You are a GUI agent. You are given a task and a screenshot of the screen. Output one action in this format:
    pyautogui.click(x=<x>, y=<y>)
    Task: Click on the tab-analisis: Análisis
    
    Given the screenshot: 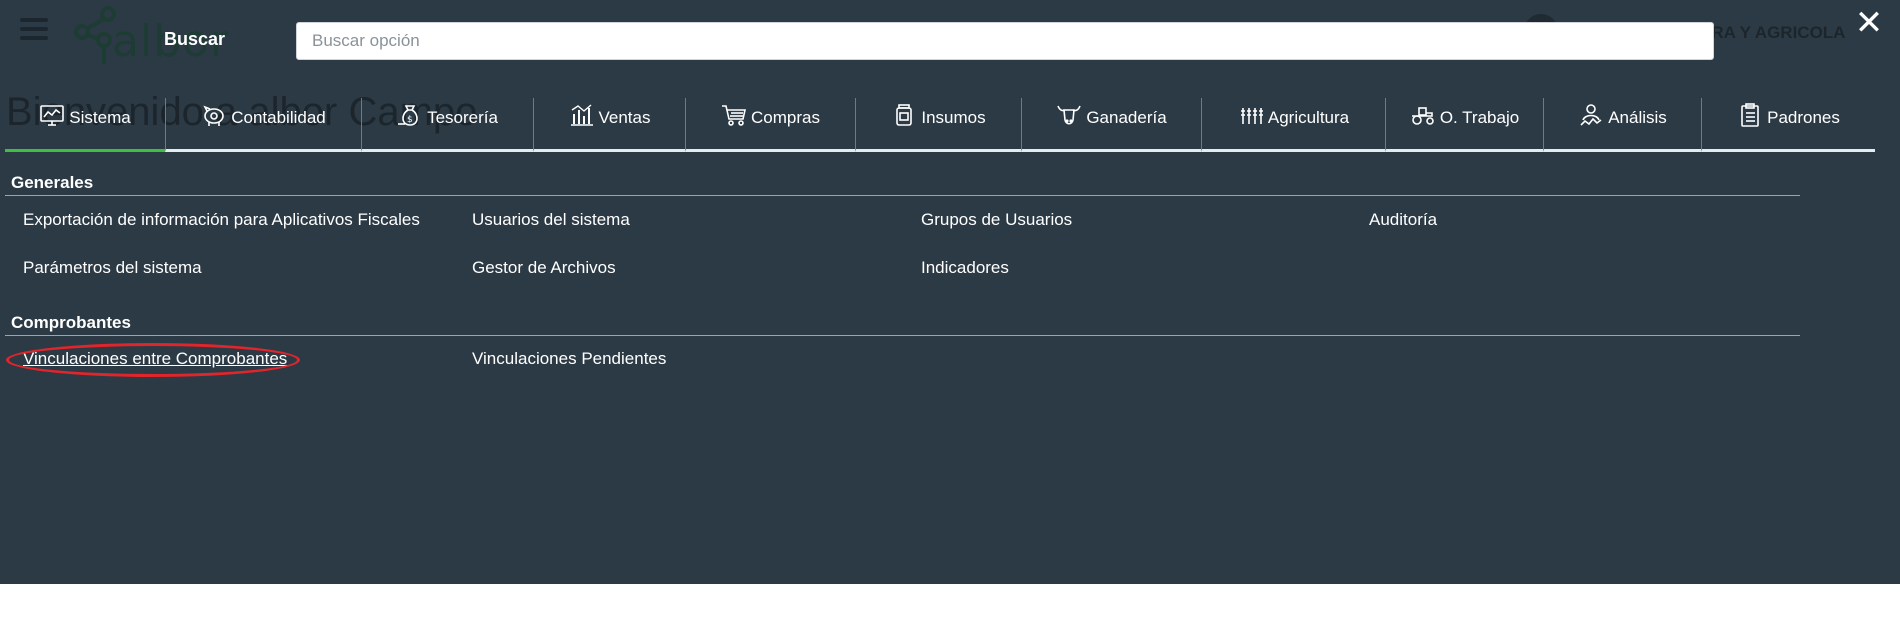 What is the action you would take?
    pyautogui.click(x=1622, y=125)
    